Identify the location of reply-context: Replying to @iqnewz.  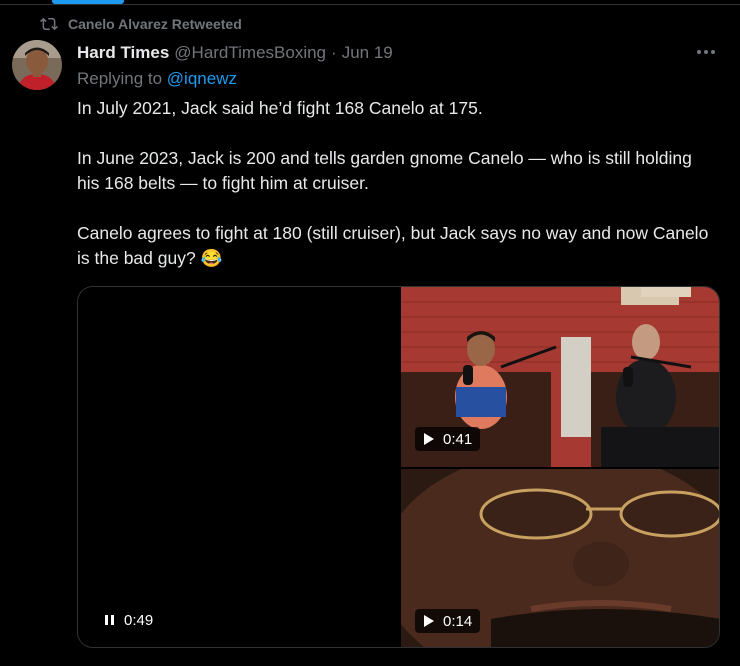
(157, 79).